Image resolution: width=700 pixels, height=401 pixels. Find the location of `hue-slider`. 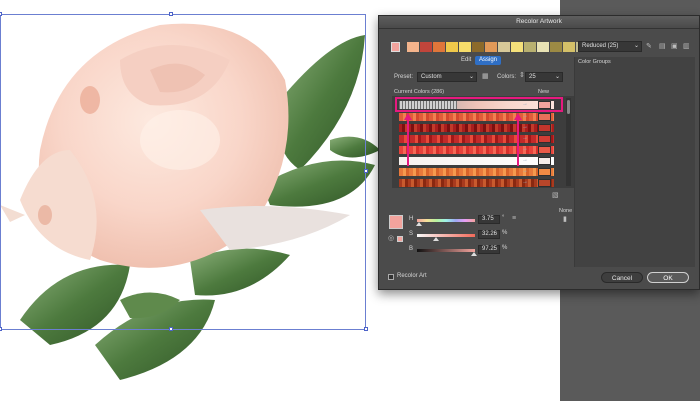

hue-slider is located at coordinates (446, 220).